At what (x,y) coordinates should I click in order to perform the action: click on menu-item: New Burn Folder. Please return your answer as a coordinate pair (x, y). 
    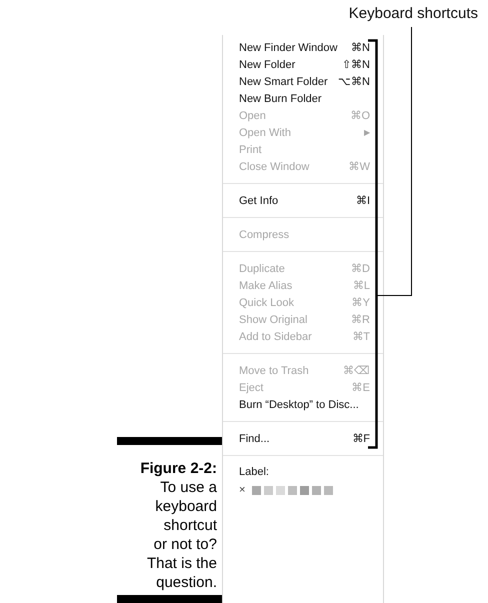
    Looking at the image, I should click on (303, 98).